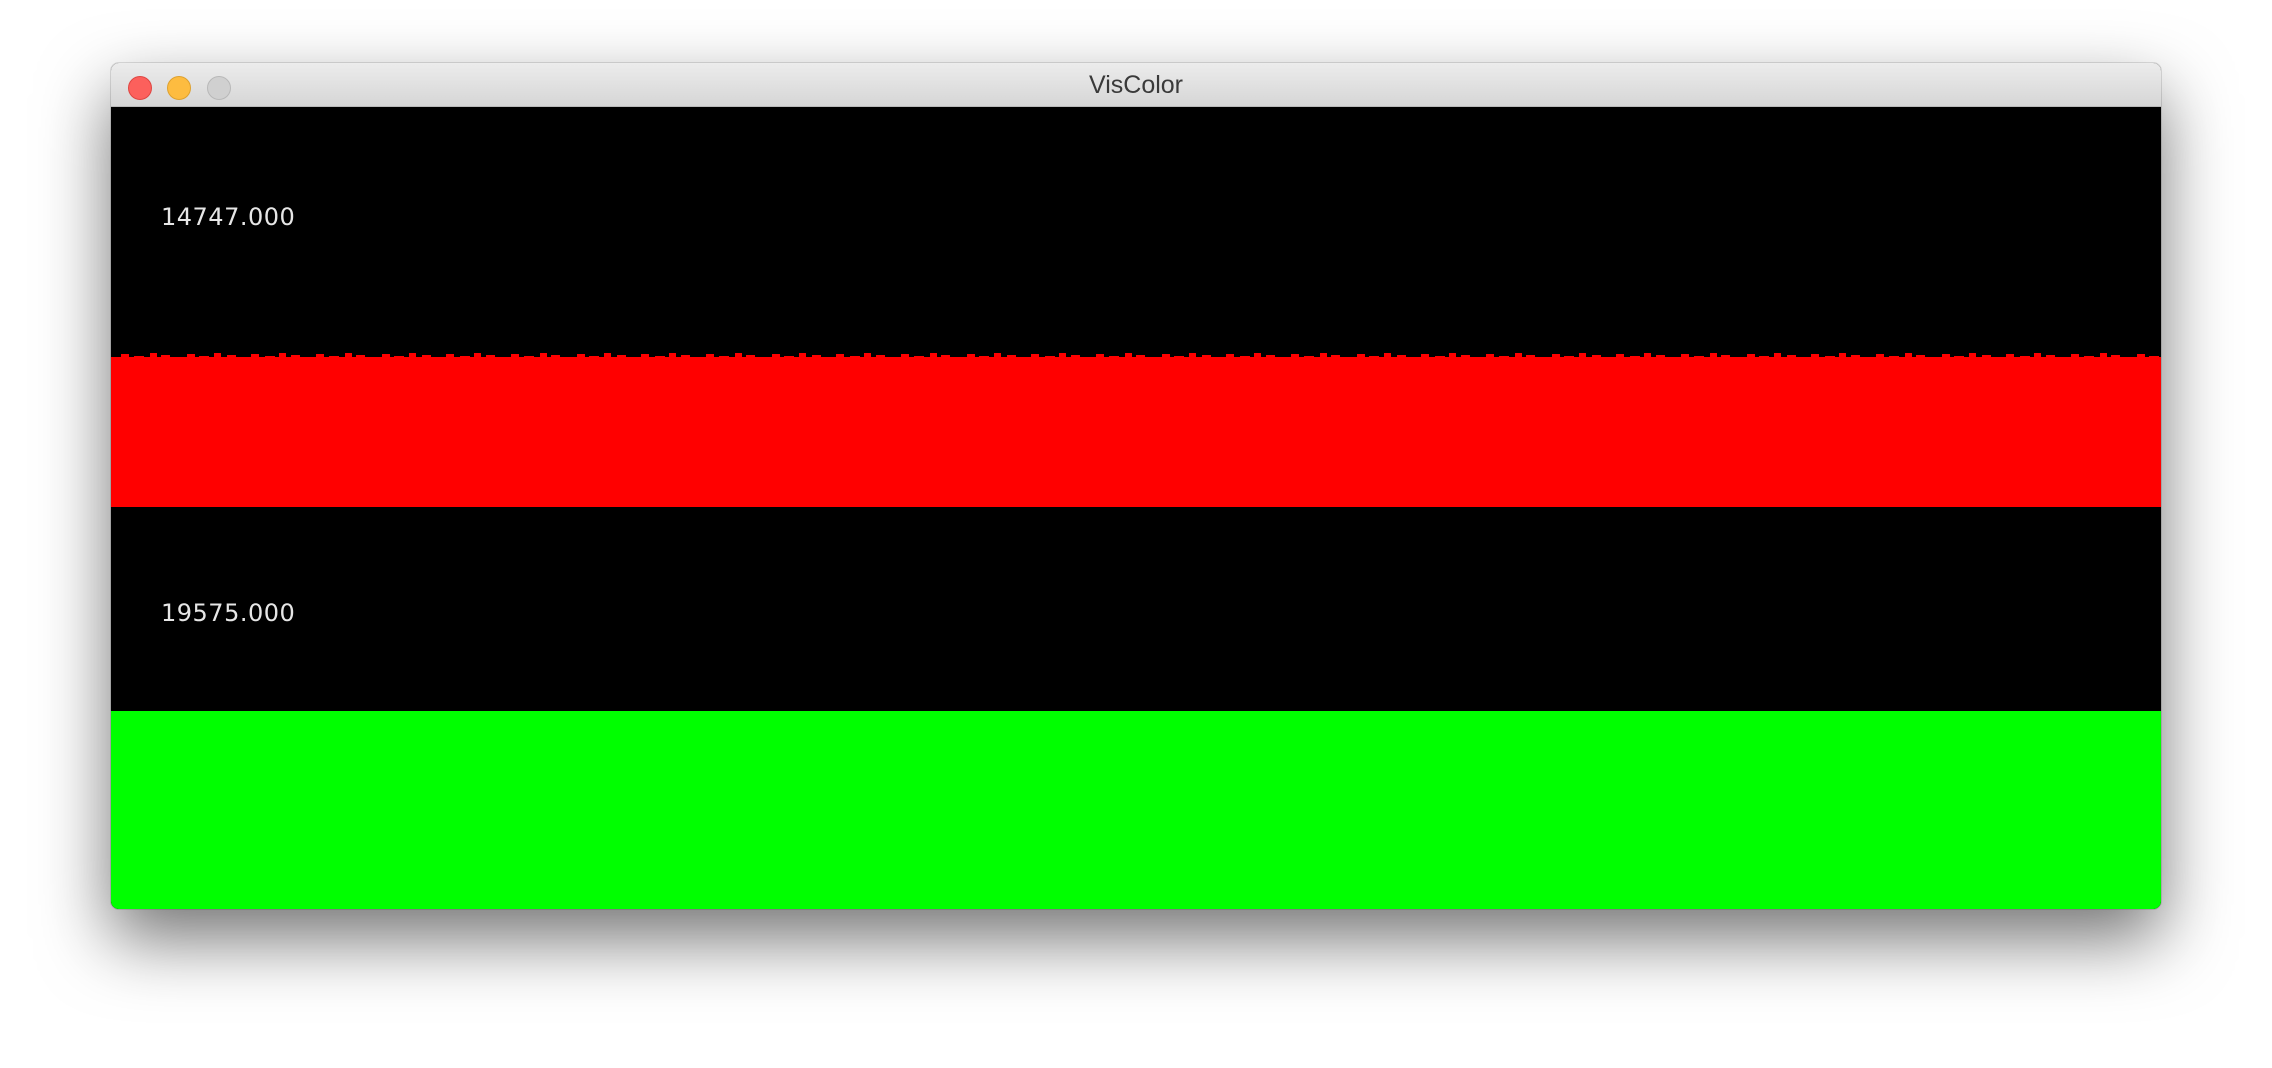 The height and width of the screenshot is (1068, 2272). What do you see at coordinates (1136, 432) in the screenshot?
I see `red-color-bar` at bounding box center [1136, 432].